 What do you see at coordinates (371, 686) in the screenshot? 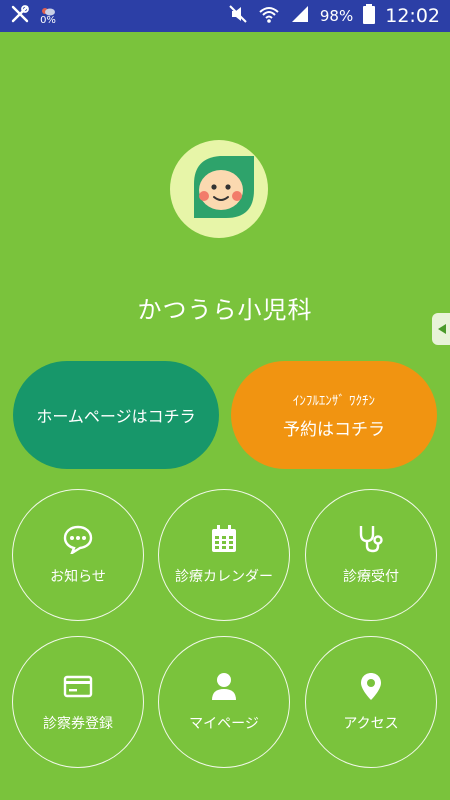
I see `location-pin-icon` at bounding box center [371, 686].